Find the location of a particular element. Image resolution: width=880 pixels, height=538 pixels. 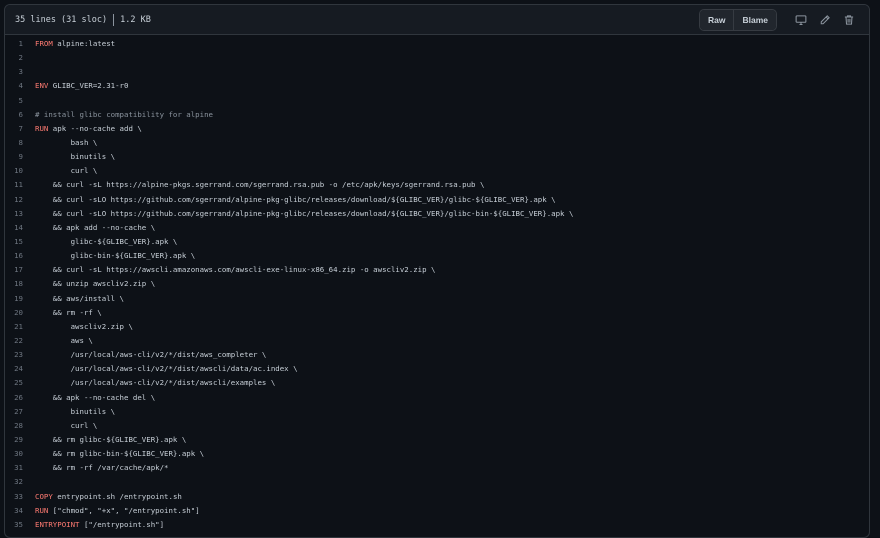

code-text: && apk add --no-cache \ is located at coordinates (95, 227).